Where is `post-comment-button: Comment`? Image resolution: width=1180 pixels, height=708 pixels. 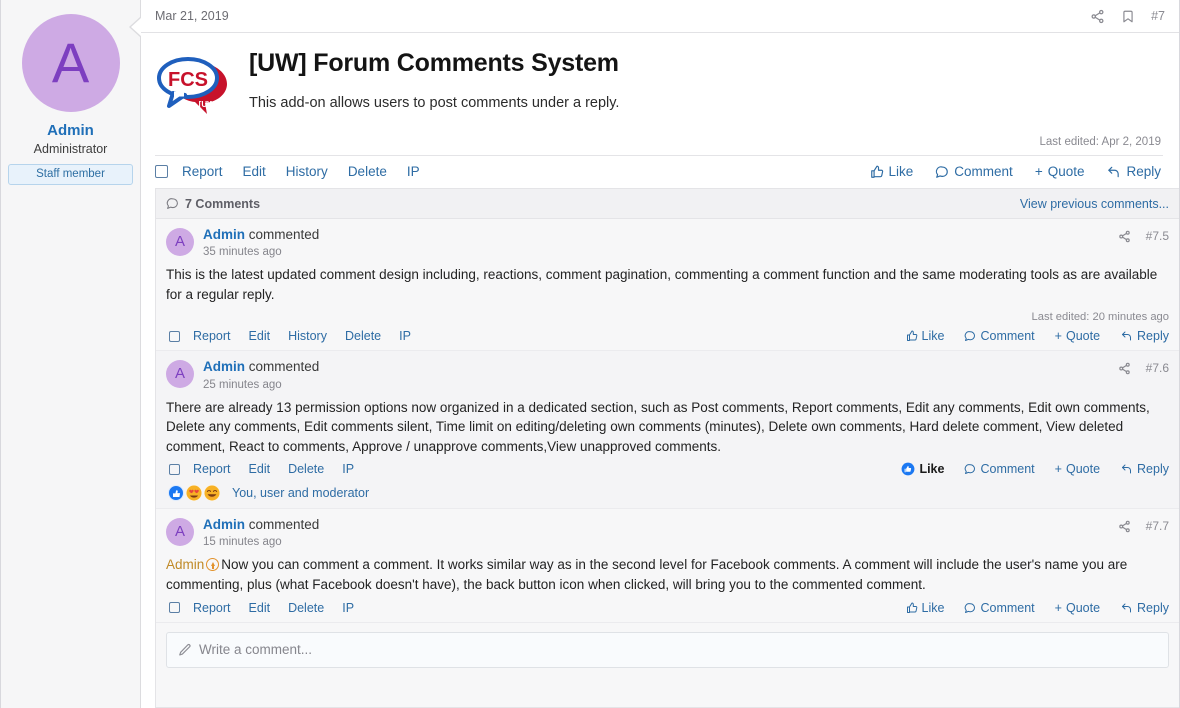
post-comment-button: Comment is located at coordinates (974, 171).